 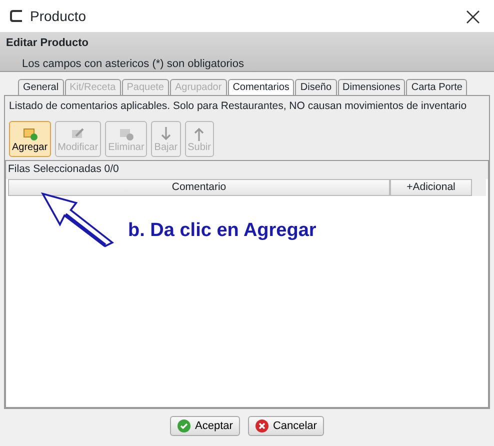 I want to click on tab: Diseño, so click(x=316, y=87).